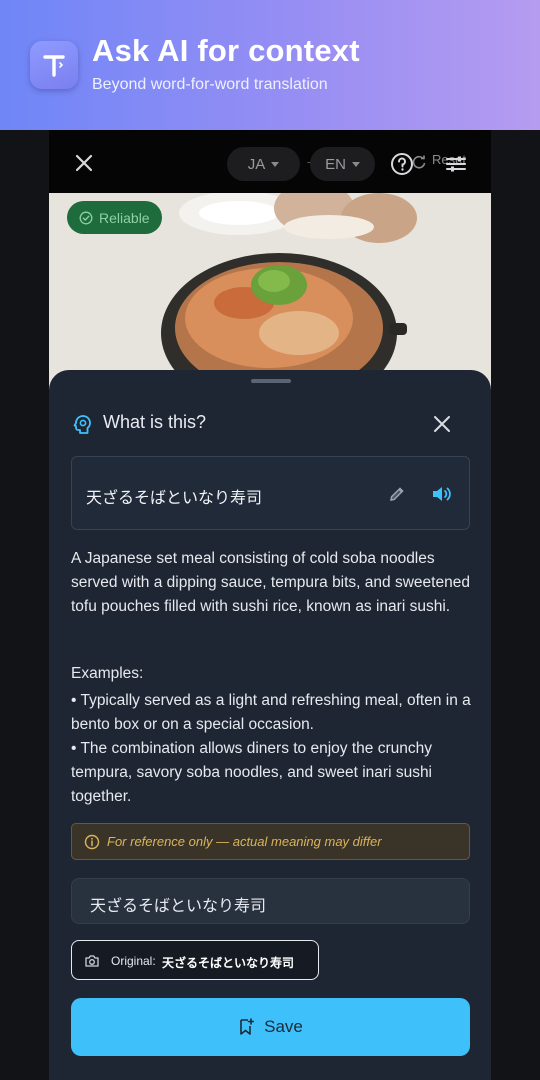 This screenshot has height=1080, width=540. I want to click on source-language-select: JA, so click(263, 164).